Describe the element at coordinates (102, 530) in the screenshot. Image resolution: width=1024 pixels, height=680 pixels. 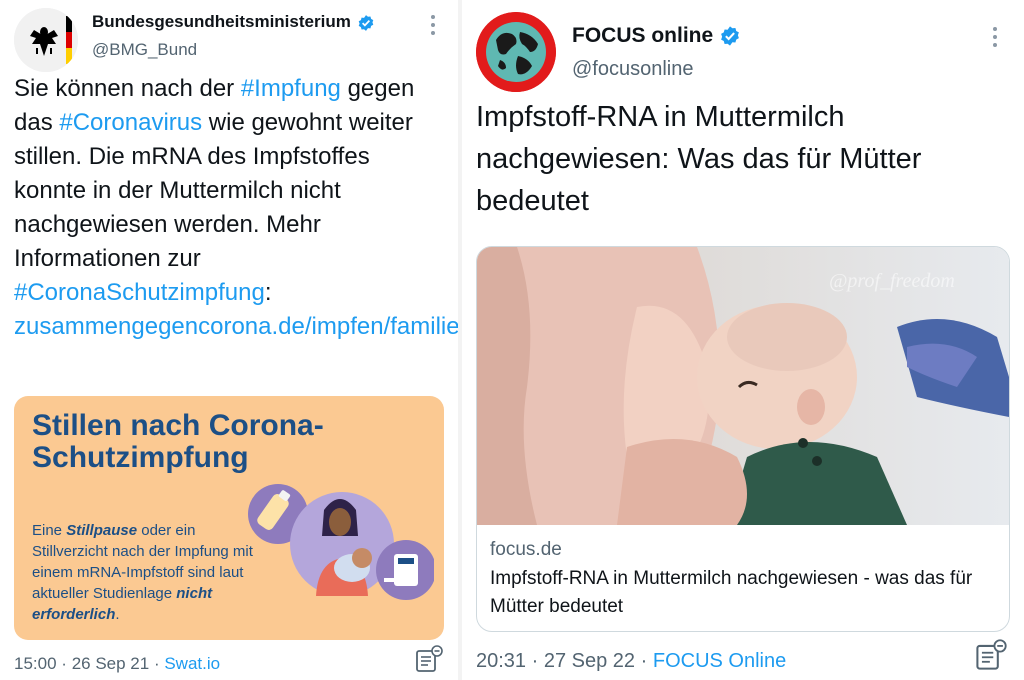
I see `card-body-emphasis: Stillpause` at that location.